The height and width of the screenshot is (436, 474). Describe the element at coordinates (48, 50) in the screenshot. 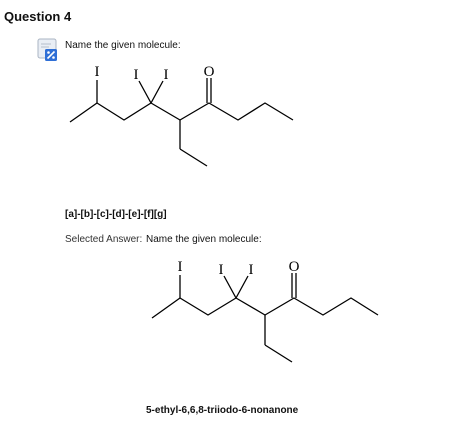

I see `partial-credit-icon` at that location.